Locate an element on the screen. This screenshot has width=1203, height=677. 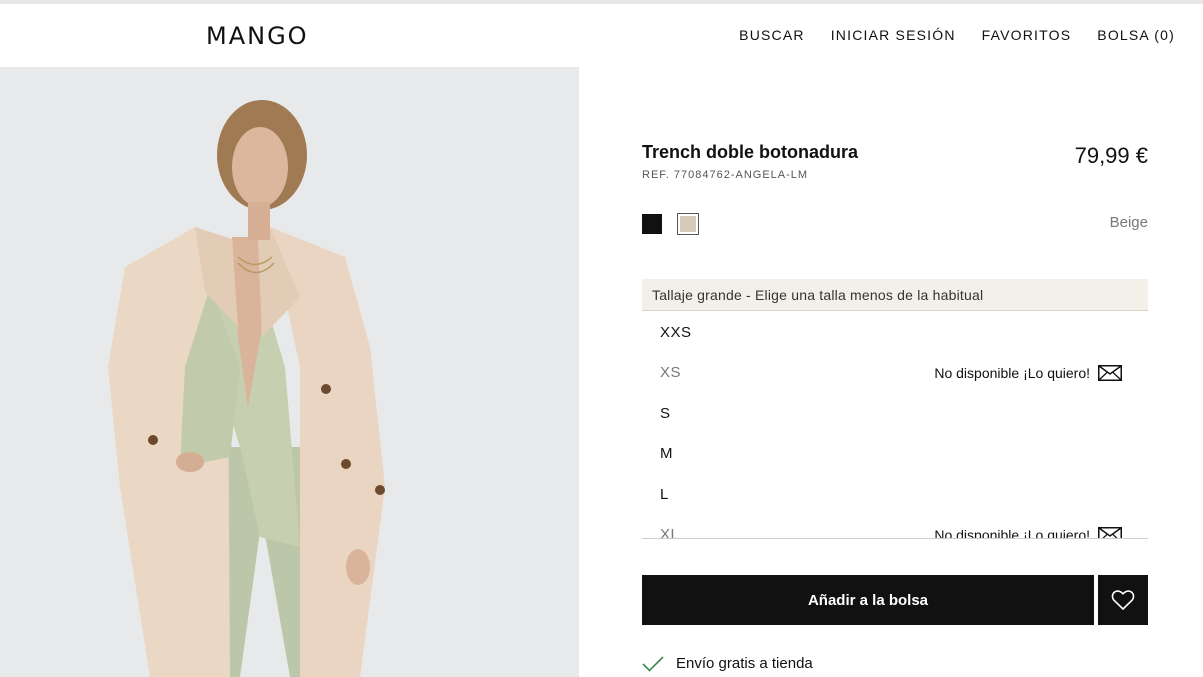
selected-color-label: Beige is located at coordinates (1128, 222).